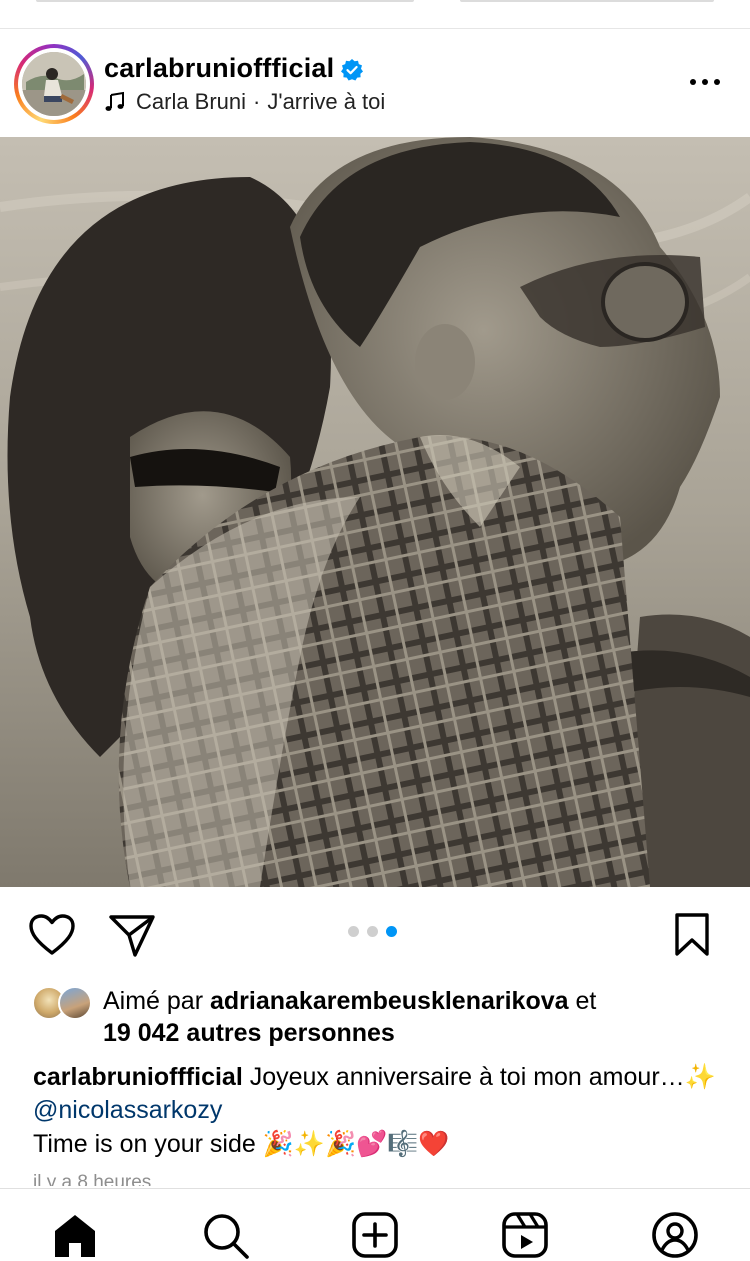 The width and height of the screenshot is (750, 1261). I want to click on paper-plane-icon, so click(132, 936).